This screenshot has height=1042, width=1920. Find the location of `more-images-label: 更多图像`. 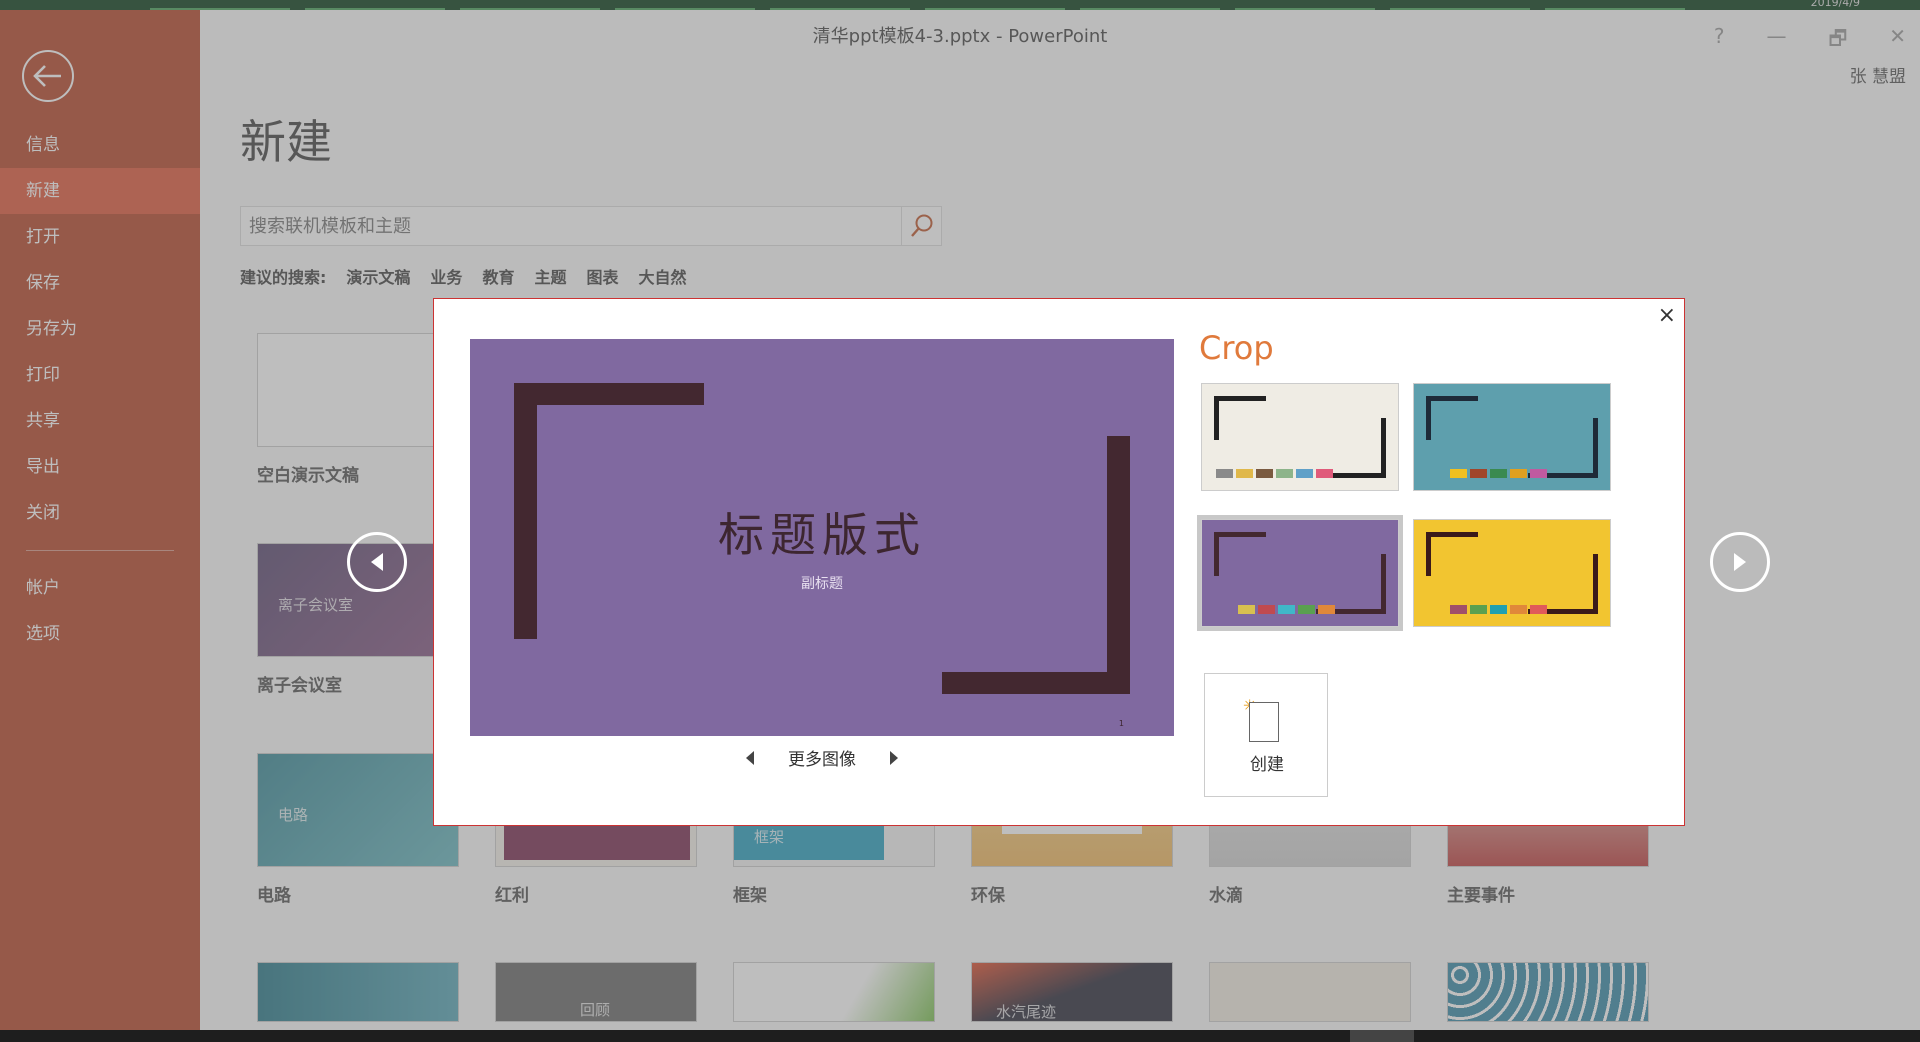

more-images-label: 更多图像 is located at coordinates (822, 760).